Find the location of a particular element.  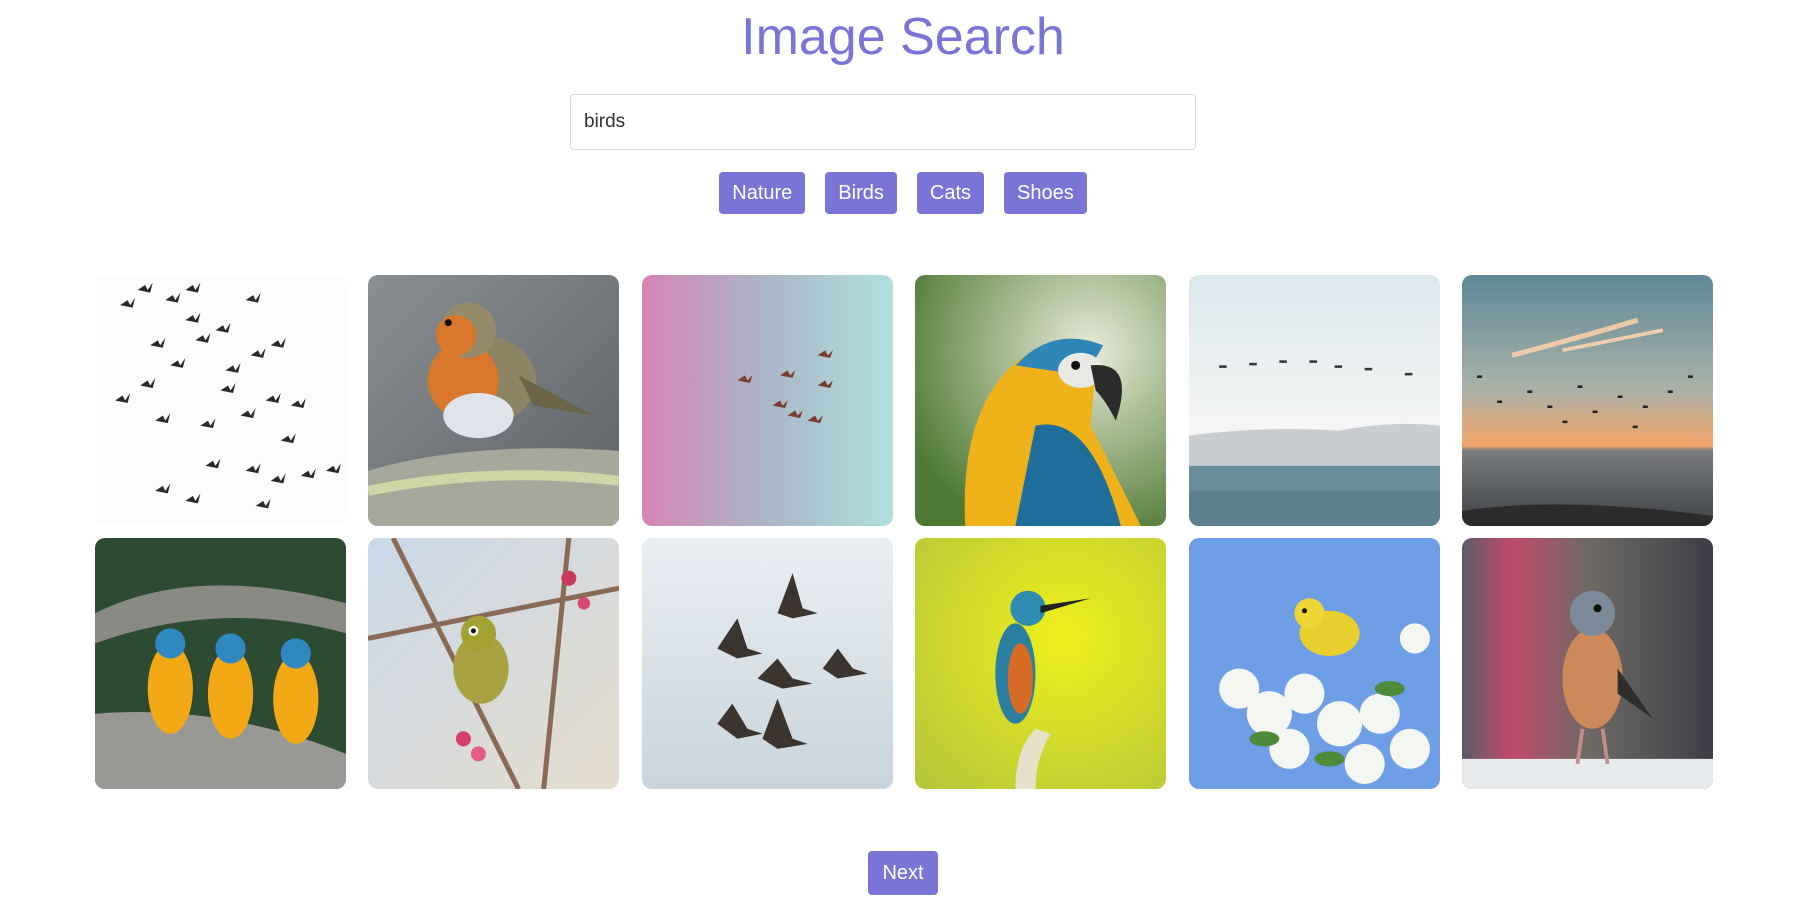

result-image-geese is located at coordinates (767, 663).